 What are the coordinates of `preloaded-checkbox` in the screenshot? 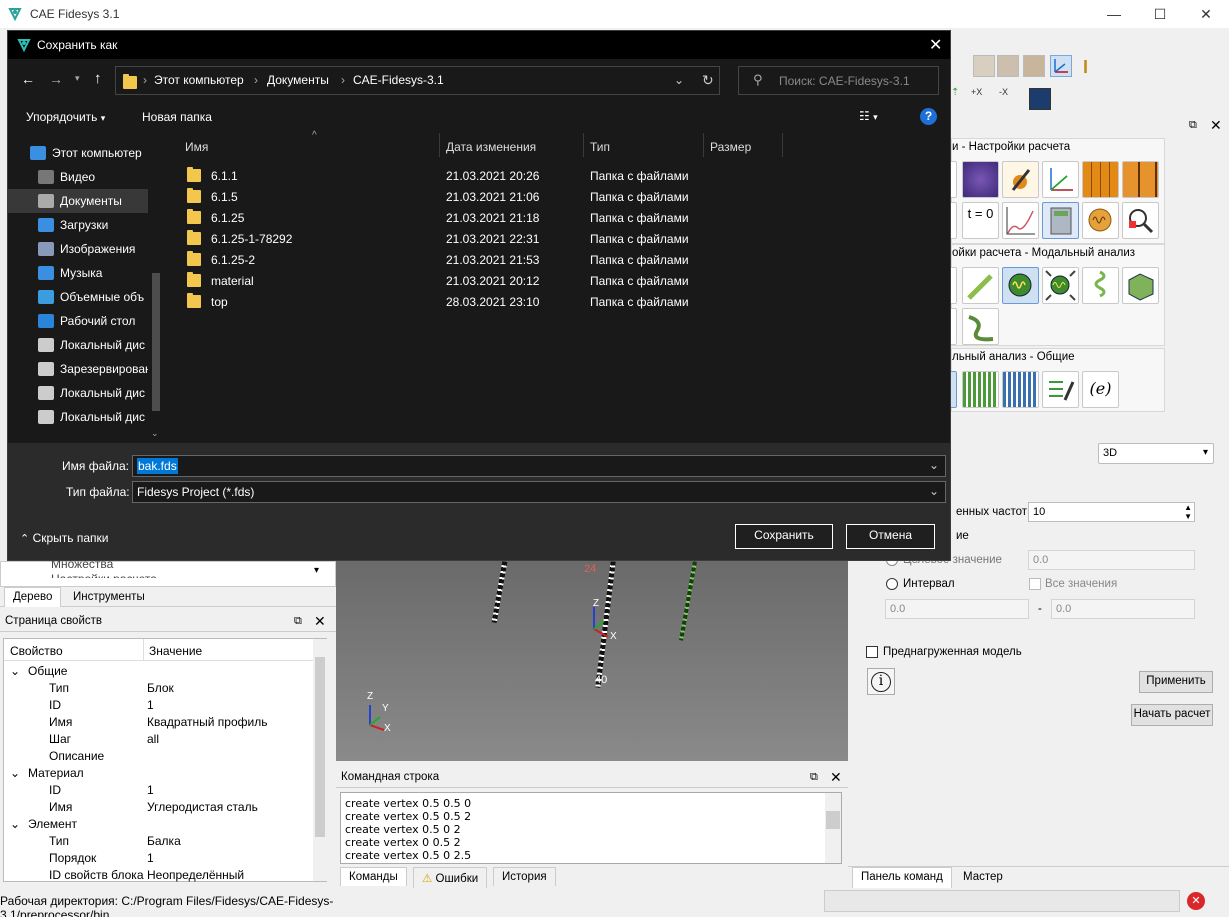 It's located at (872, 652).